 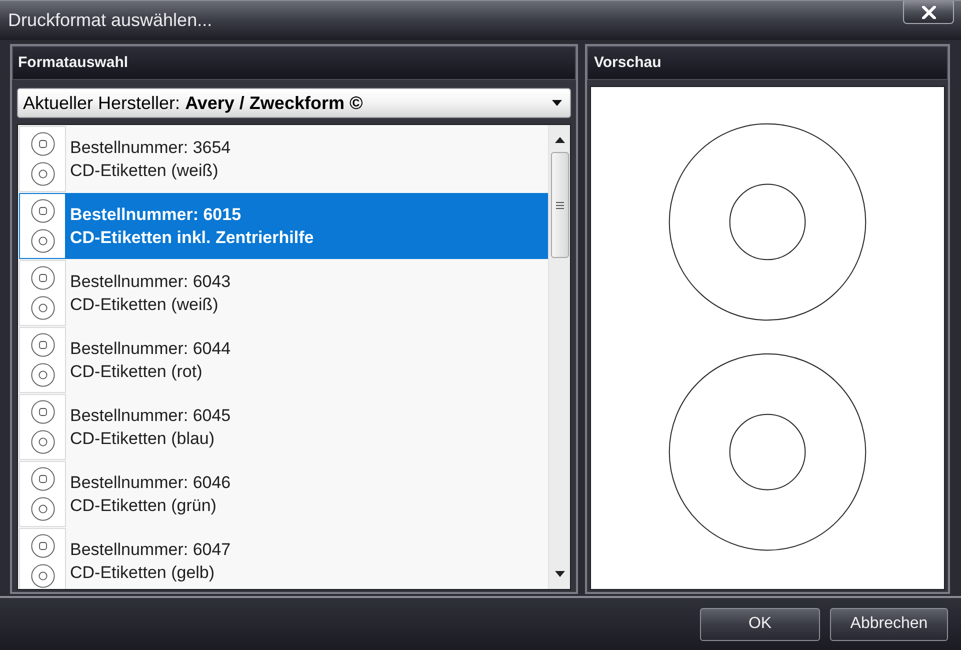 I want to click on manufacturer-dropdown: Aktueller Hersteller: Avery / Zweckform ©, so click(x=294, y=103).